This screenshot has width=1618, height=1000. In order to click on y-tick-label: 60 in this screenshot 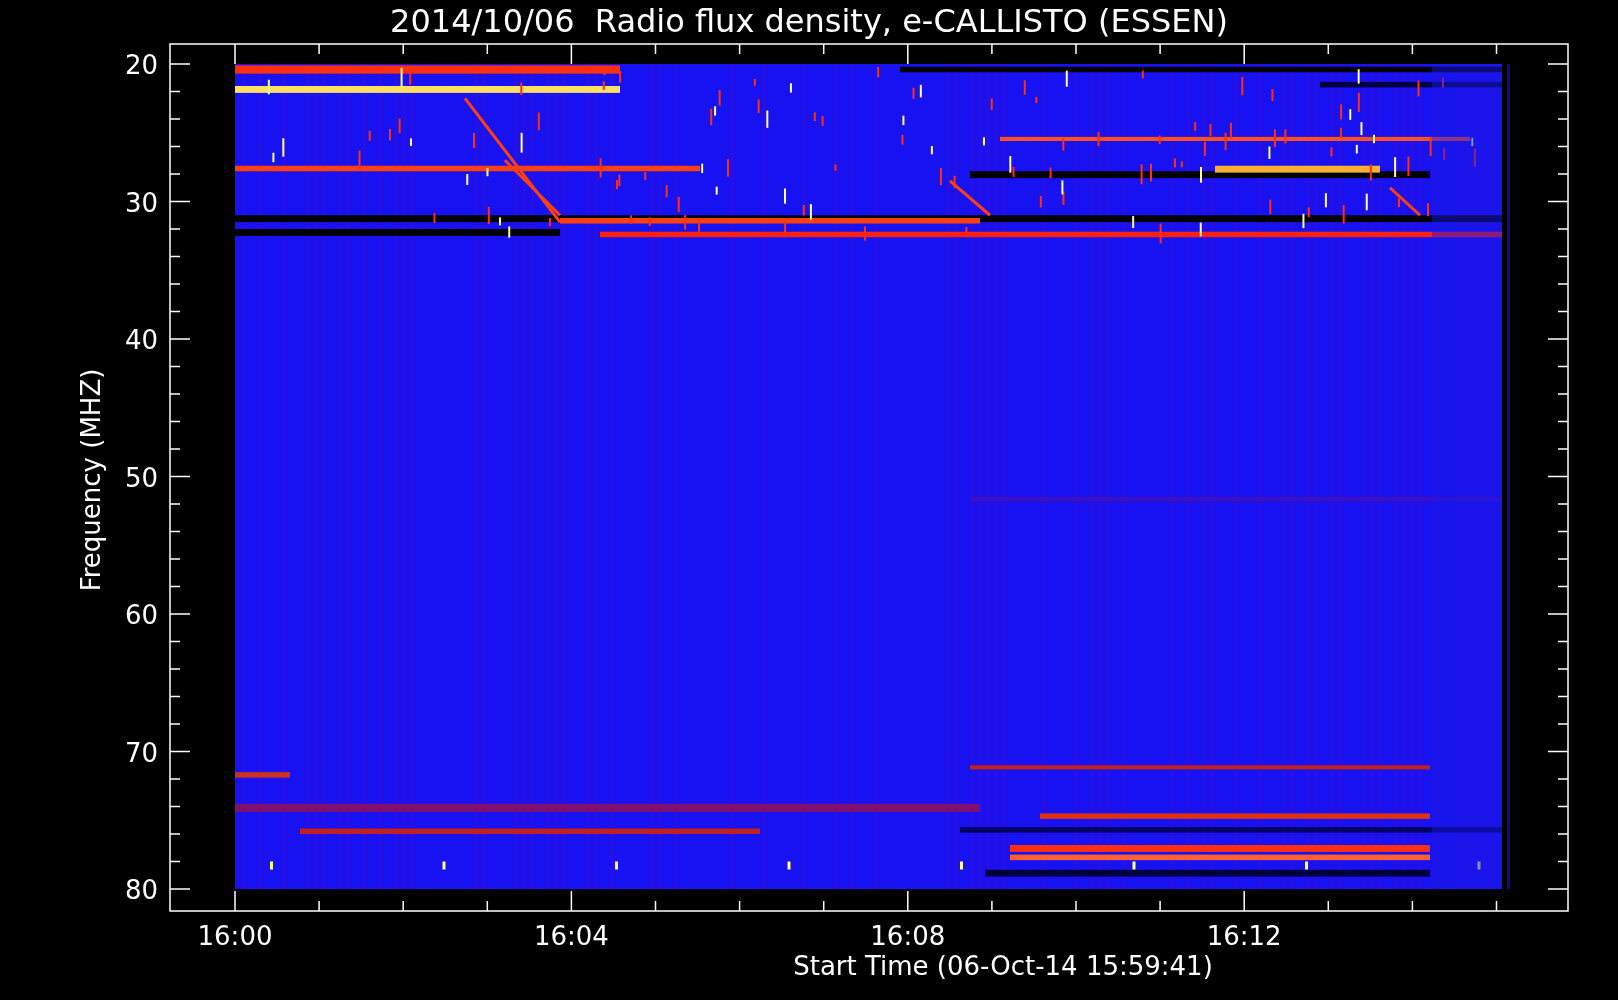, I will do `click(141, 615)`.